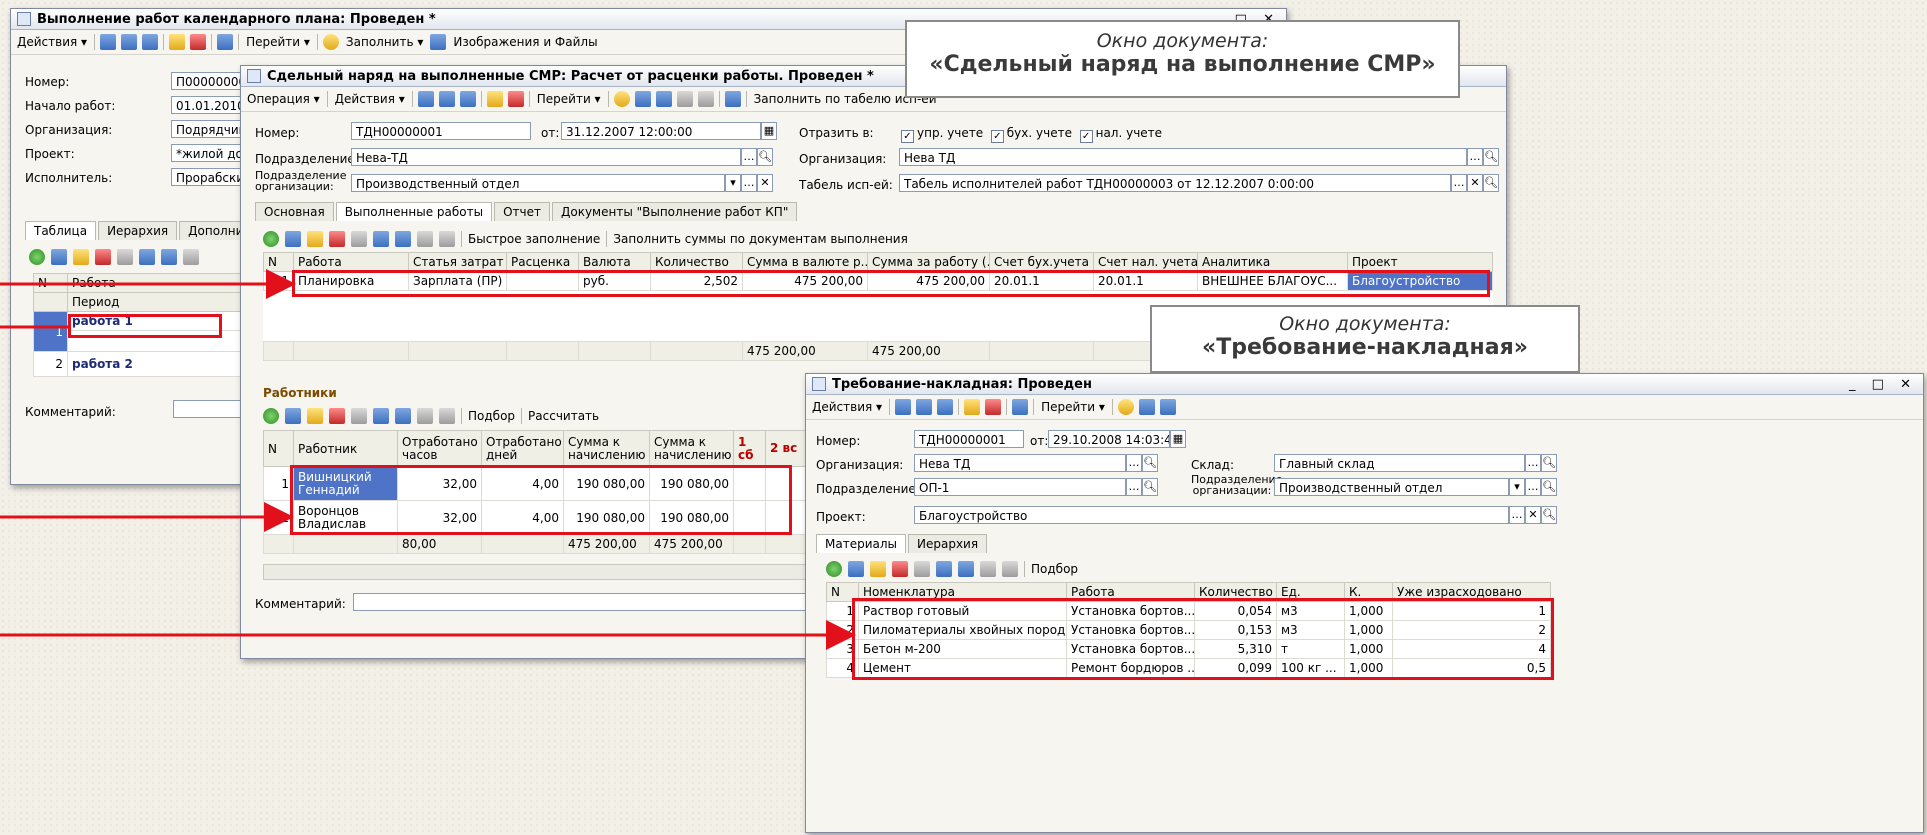 The height and width of the screenshot is (835, 1927). Describe the element at coordinates (1020, 487) in the screenshot. I see `dept-field: ОП-1` at that location.